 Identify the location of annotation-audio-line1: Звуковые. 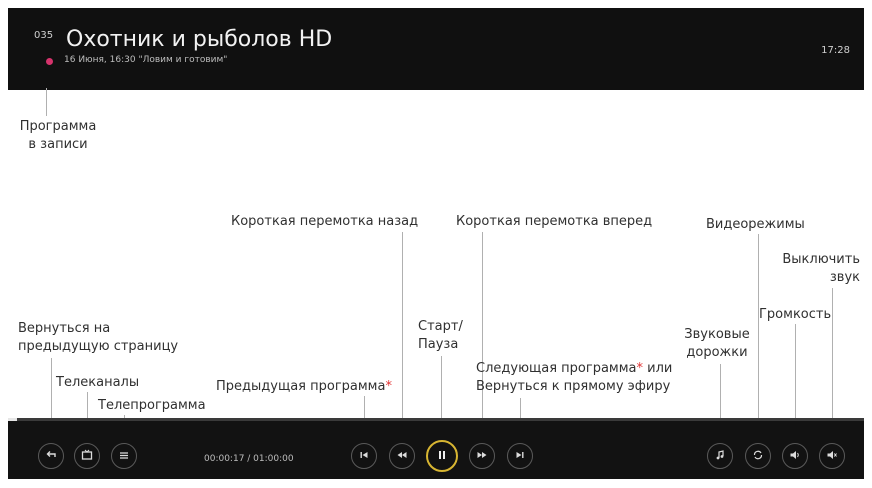
(717, 334).